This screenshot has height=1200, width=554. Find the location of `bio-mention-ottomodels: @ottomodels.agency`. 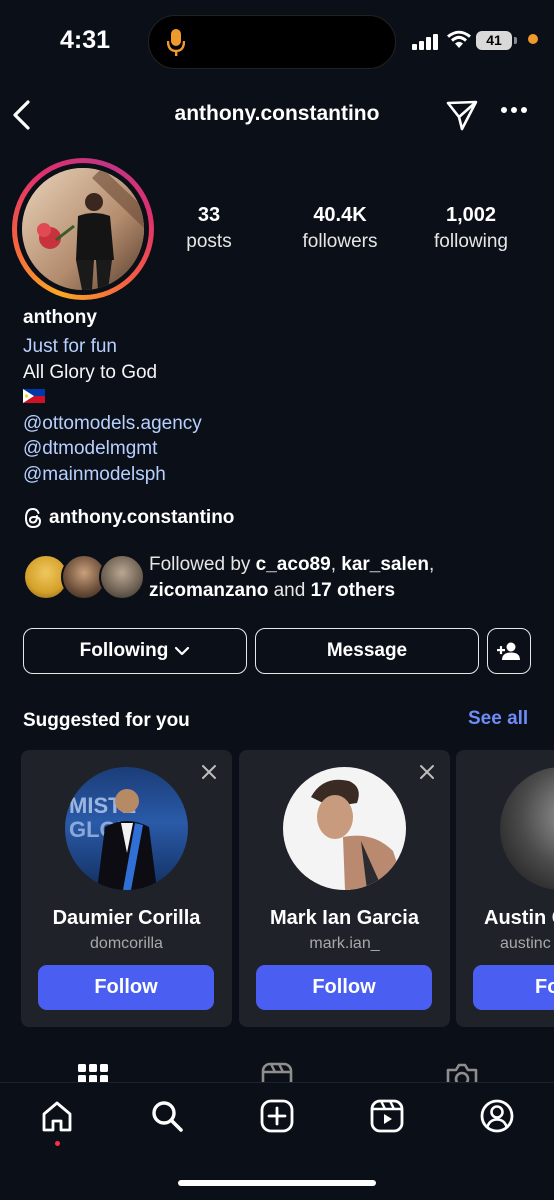

bio-mention-ottomodels: @ottomodels.agency is located at coordinates (278, 424).